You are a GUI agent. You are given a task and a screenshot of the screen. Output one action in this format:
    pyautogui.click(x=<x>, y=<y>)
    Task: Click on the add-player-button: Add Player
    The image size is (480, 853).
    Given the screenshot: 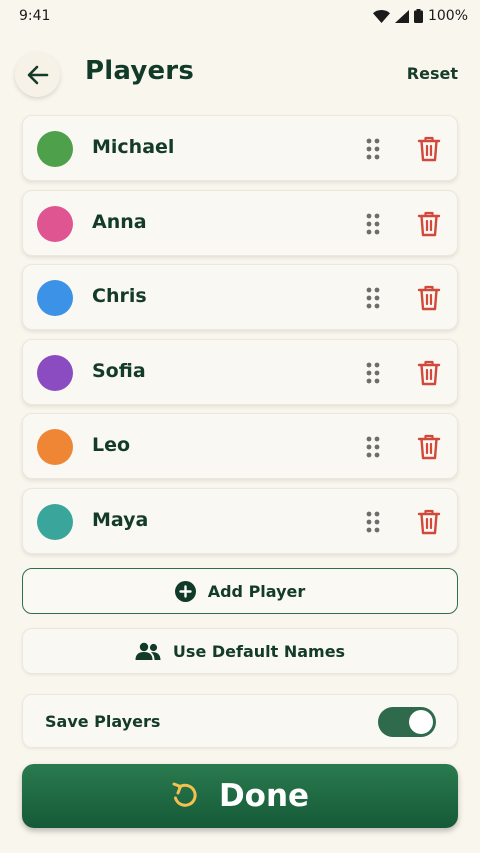 What is the action you would take?
    pyautogui.click(x=240, y=591)
    